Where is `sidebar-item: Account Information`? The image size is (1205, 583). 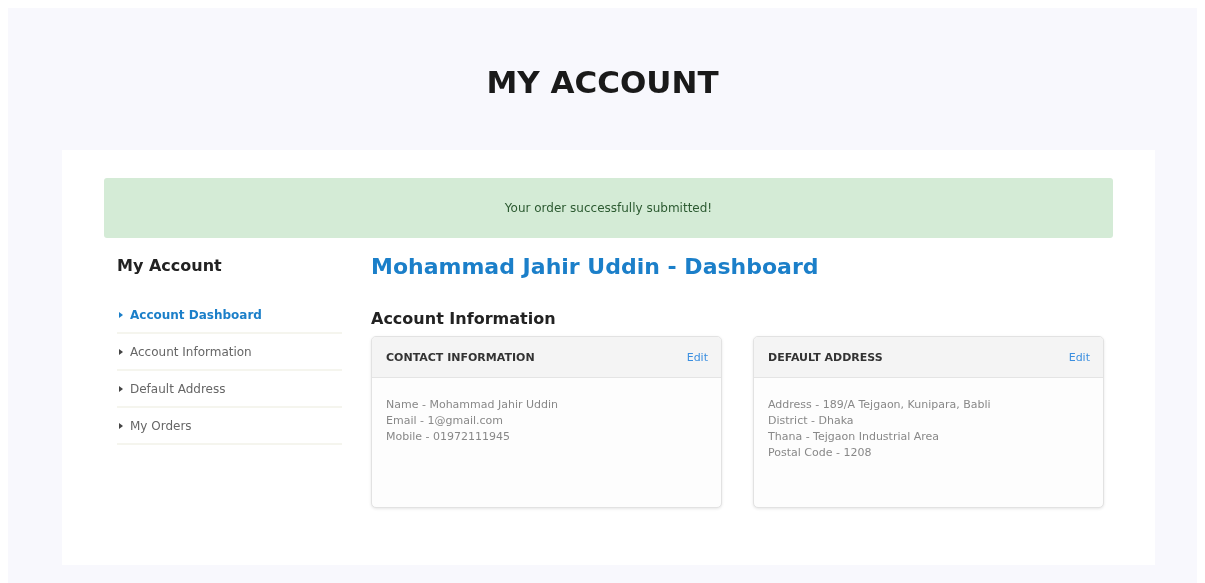 sidebar-item: Account Information is located at coordinates (229, 352).